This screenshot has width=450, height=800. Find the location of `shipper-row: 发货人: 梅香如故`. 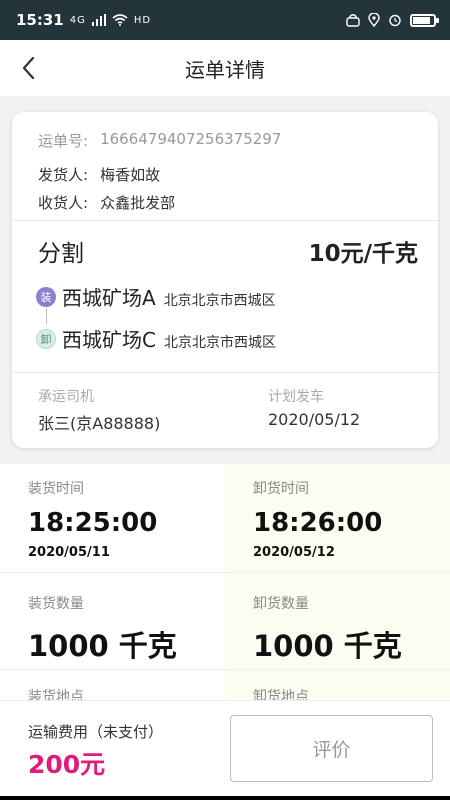

shipper-row: 发货人: 梅香如故 is located at coordinates (99, 174).